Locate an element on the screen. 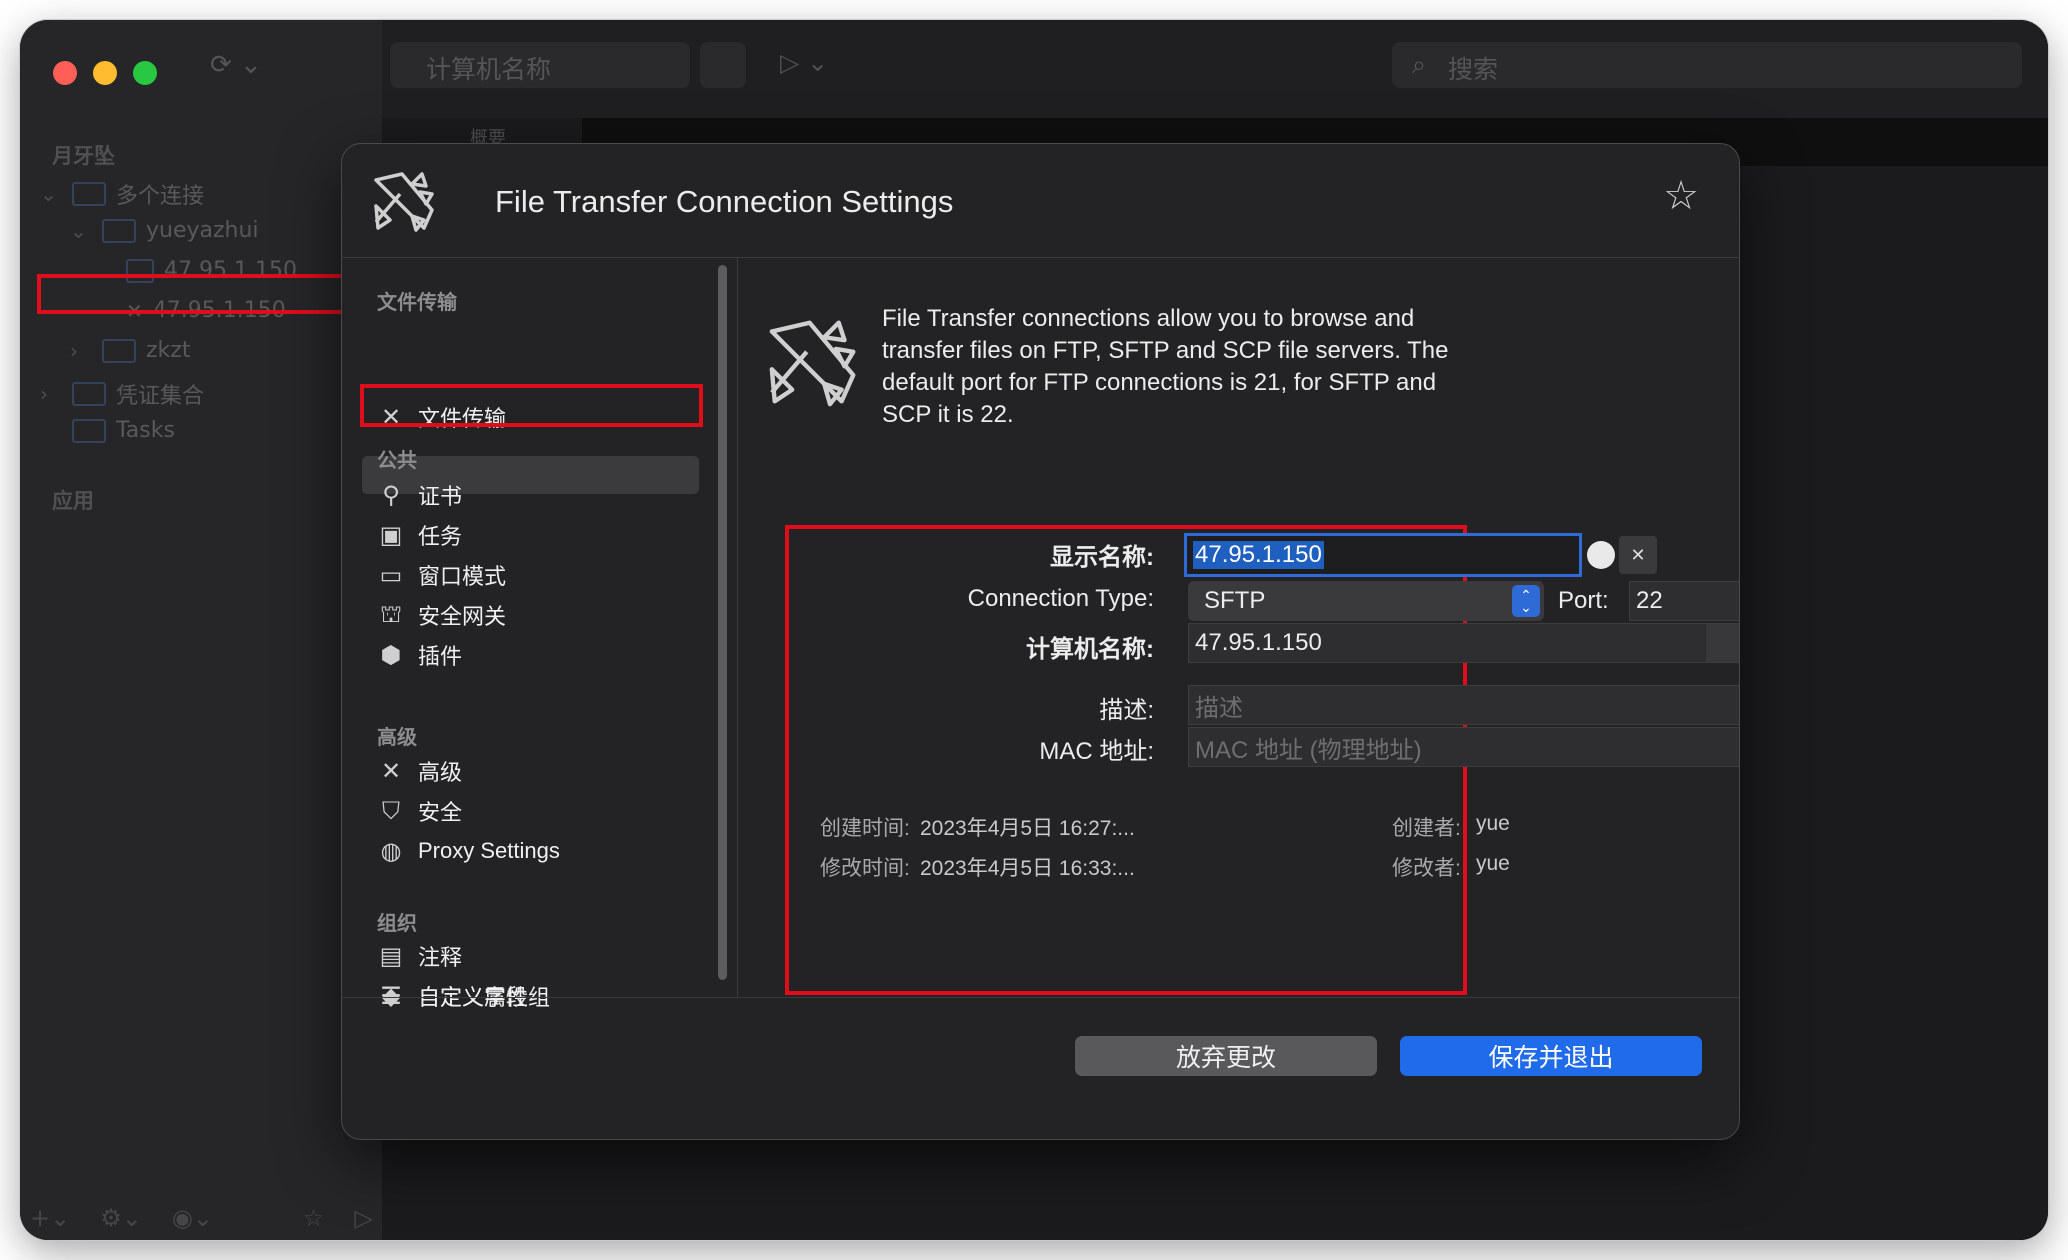  tree-item-label: 凭证集合 is located at coordinates (160, 396).